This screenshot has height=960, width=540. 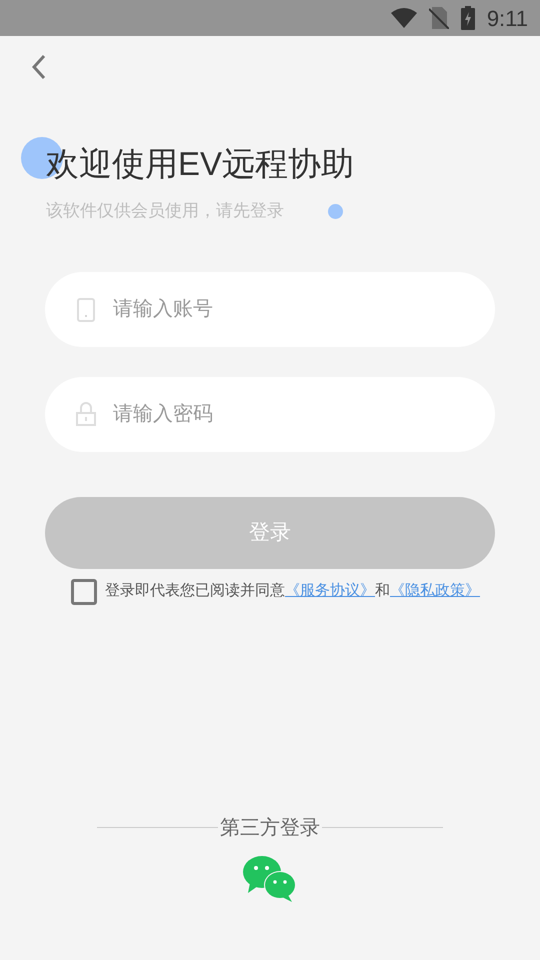 What do you see at coordinates (438, 18) in the screenshot?
I see `no-sim-icon` at bounding box center [438, 18].